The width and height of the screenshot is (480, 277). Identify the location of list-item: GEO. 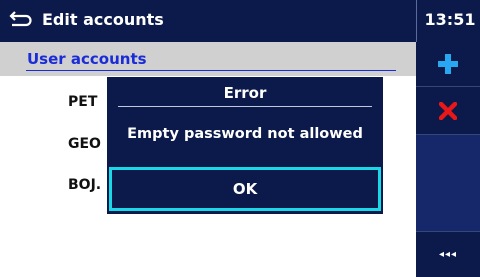
(84, 144).